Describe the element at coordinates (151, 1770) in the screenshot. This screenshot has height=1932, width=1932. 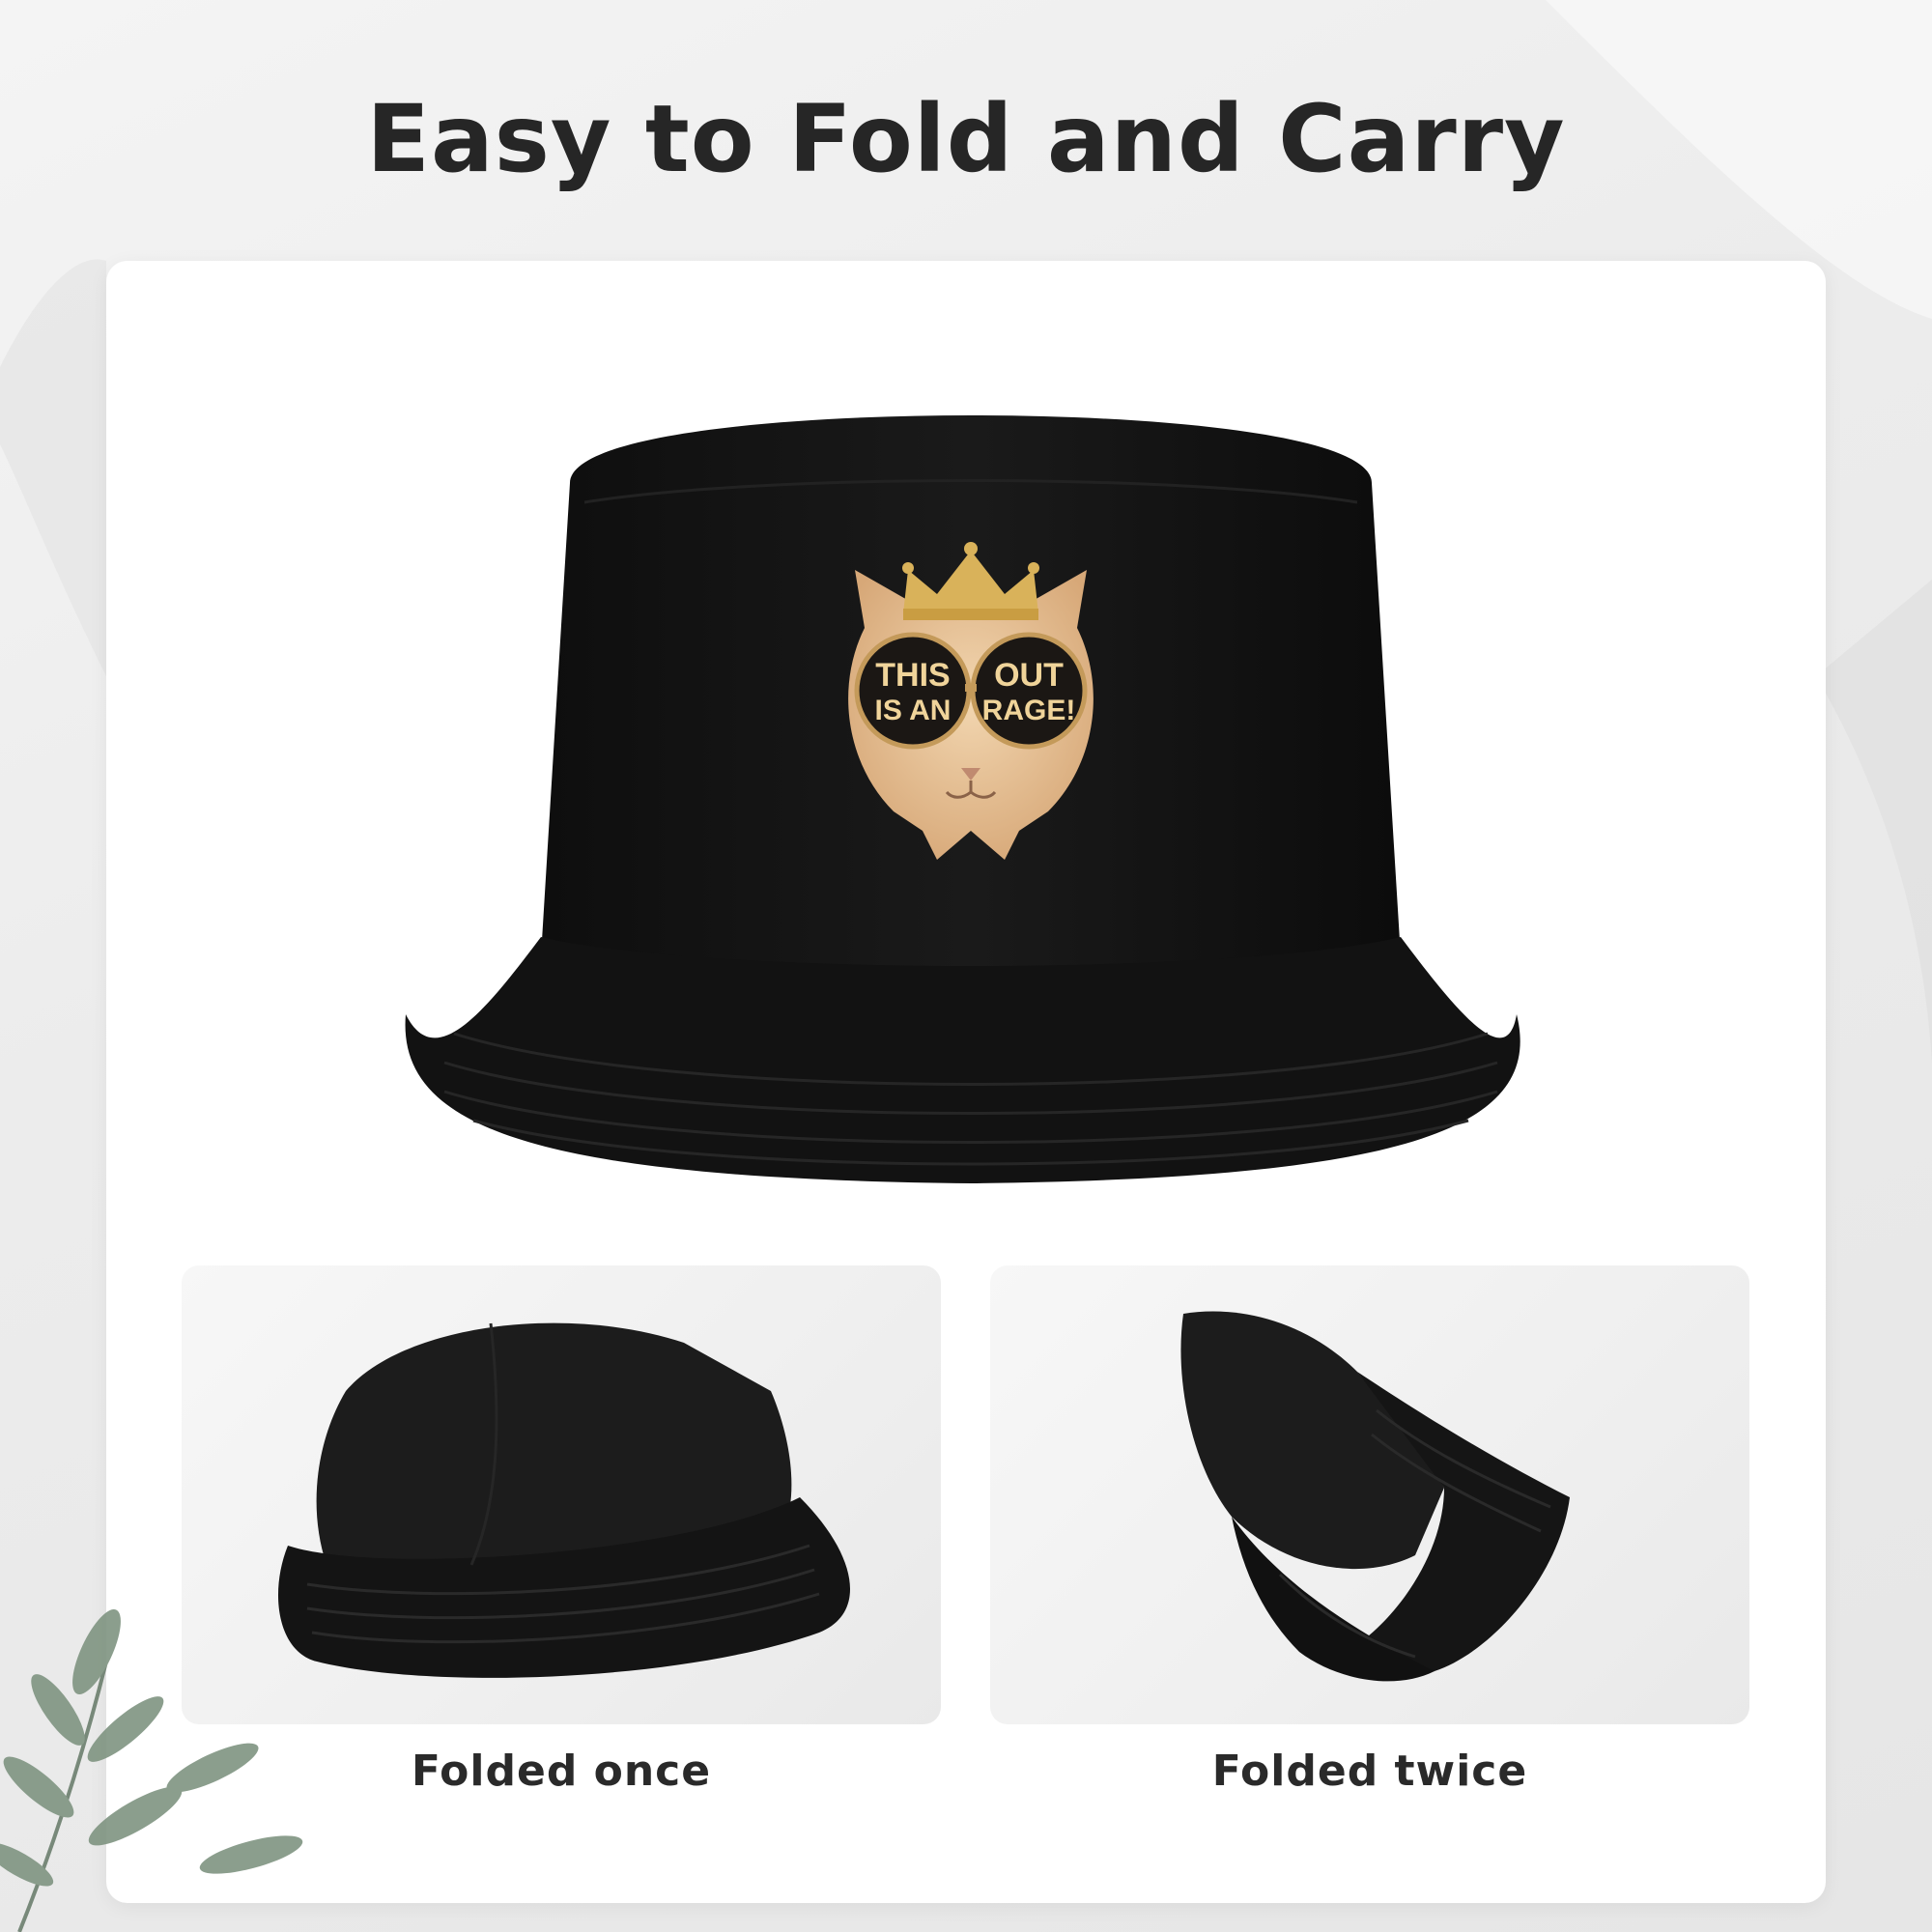
I see `plant-decoration` at that location.